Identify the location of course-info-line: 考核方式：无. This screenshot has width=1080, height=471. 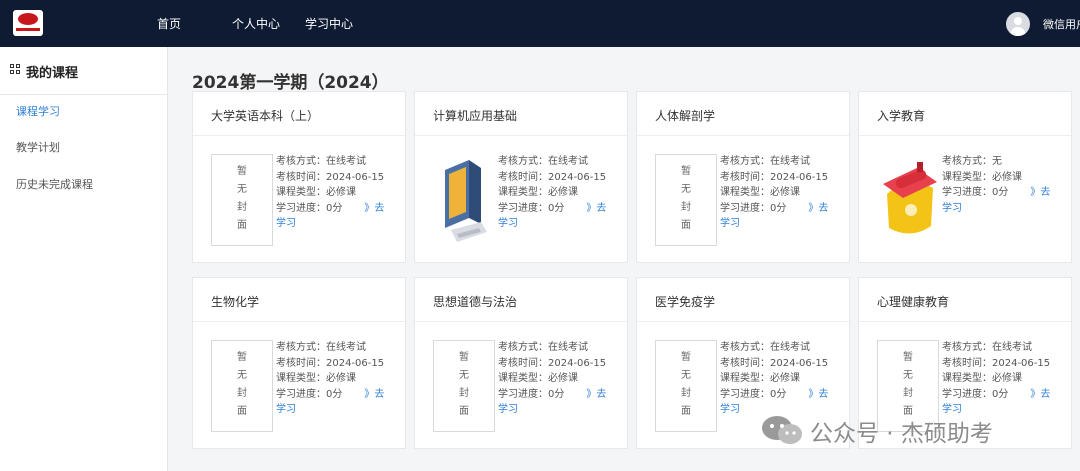
(972, 161).